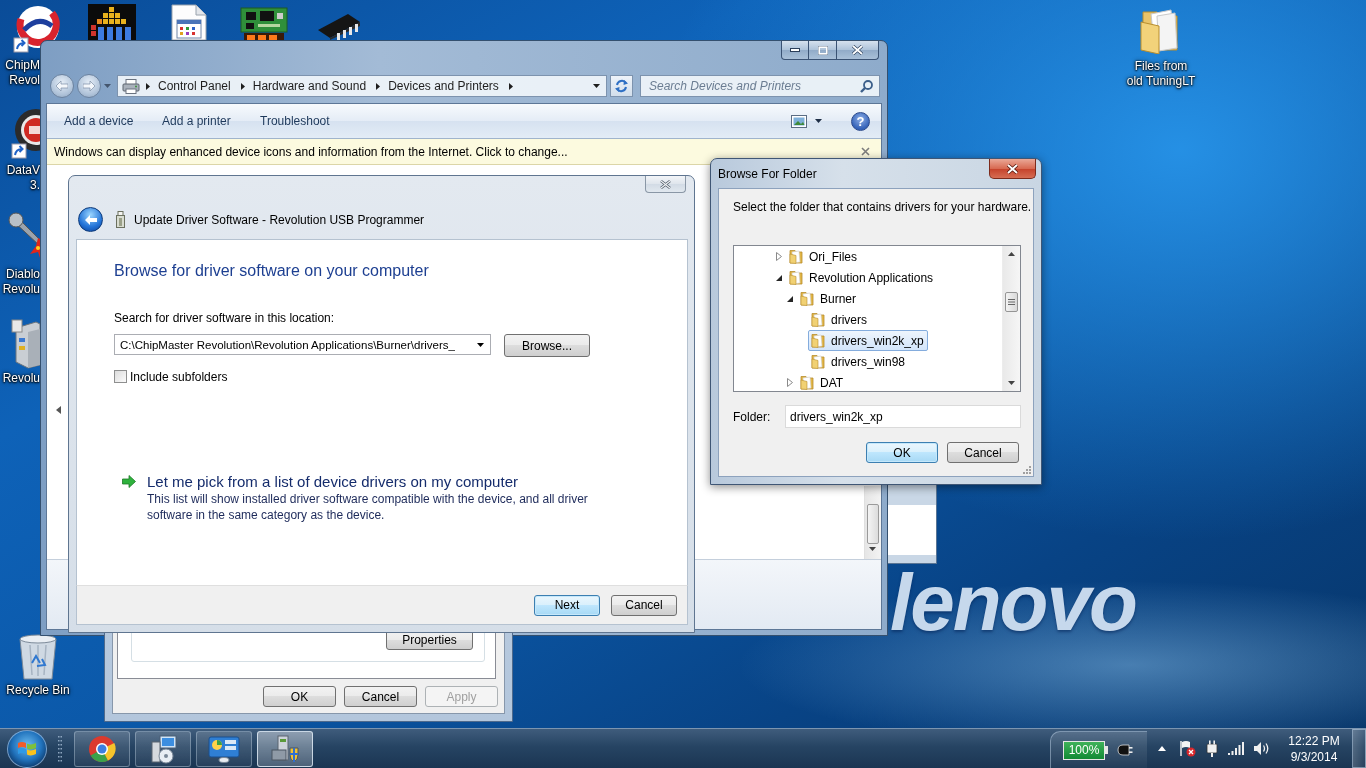  What do you see at coordinates (862, 277) in the screenshot?
I see `tree-item: Revolution Applications` at bounding box center [862, 277].